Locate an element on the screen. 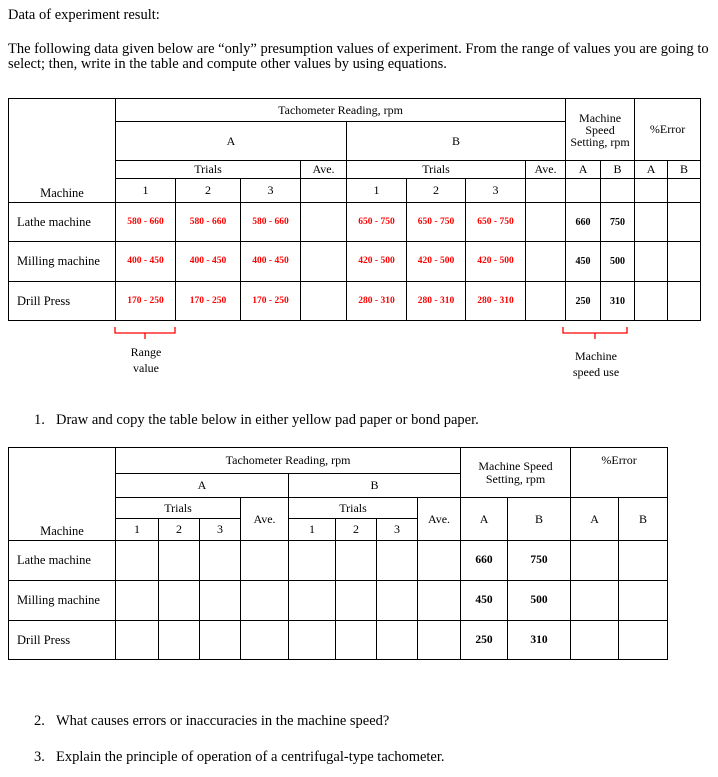  a-trial-range: 580 - 660 is located at coordinates (208, 222).